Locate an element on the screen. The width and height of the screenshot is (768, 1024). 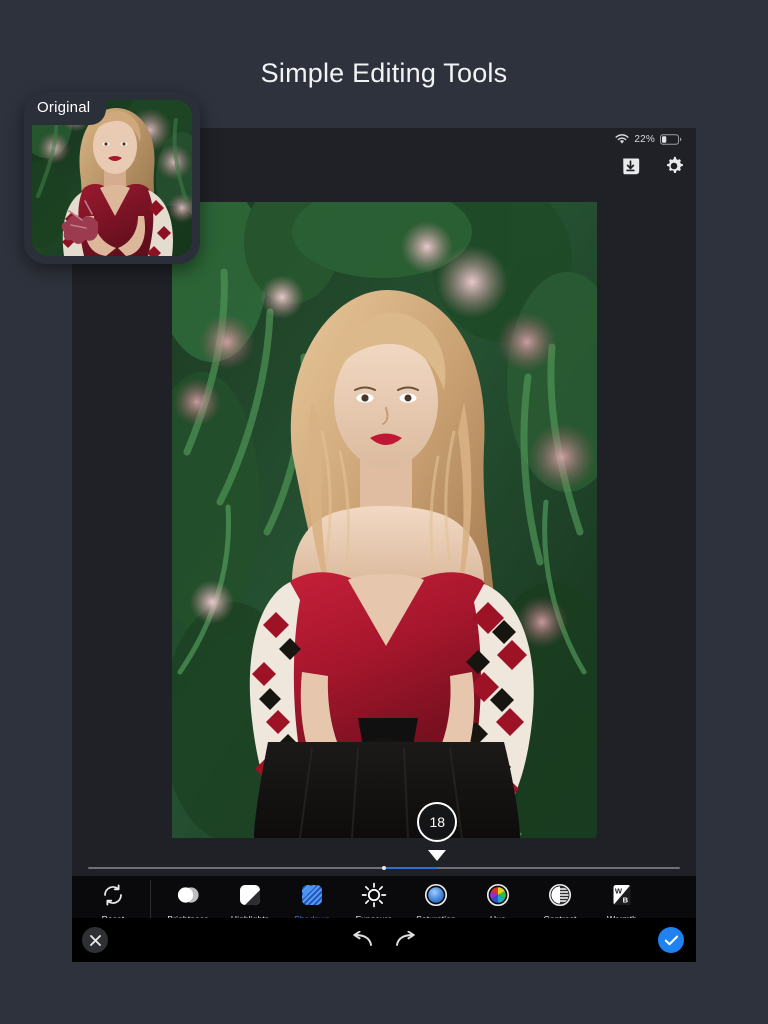
tool-highlights: Highlights is located at coordinates (250, 900).